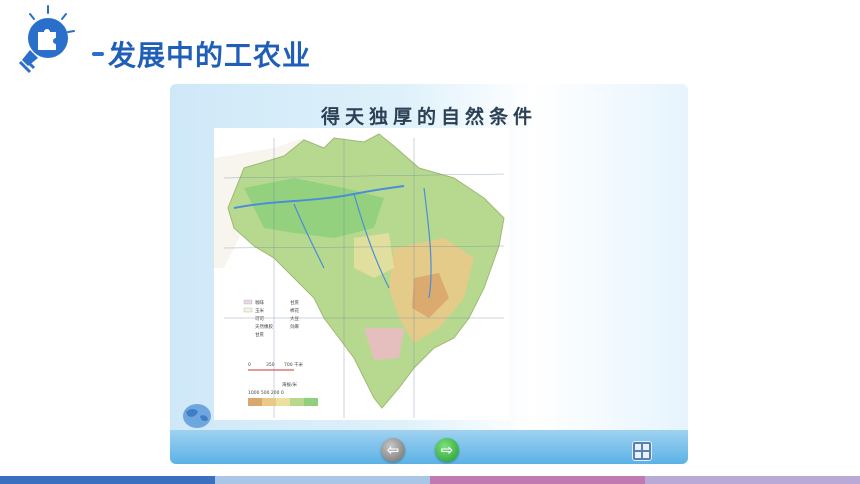 The width and height of the screenshot is (860, 484). I want to click on svg-text: 700 千米, so click(294, 364).